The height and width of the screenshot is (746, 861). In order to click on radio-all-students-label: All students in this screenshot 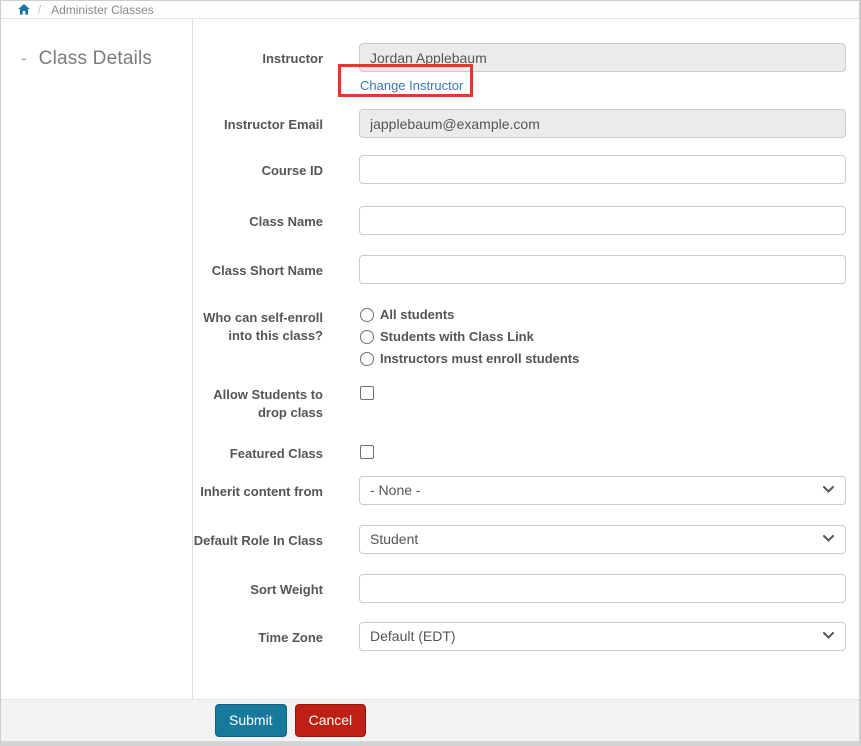, I will do `click(417, 314)`.